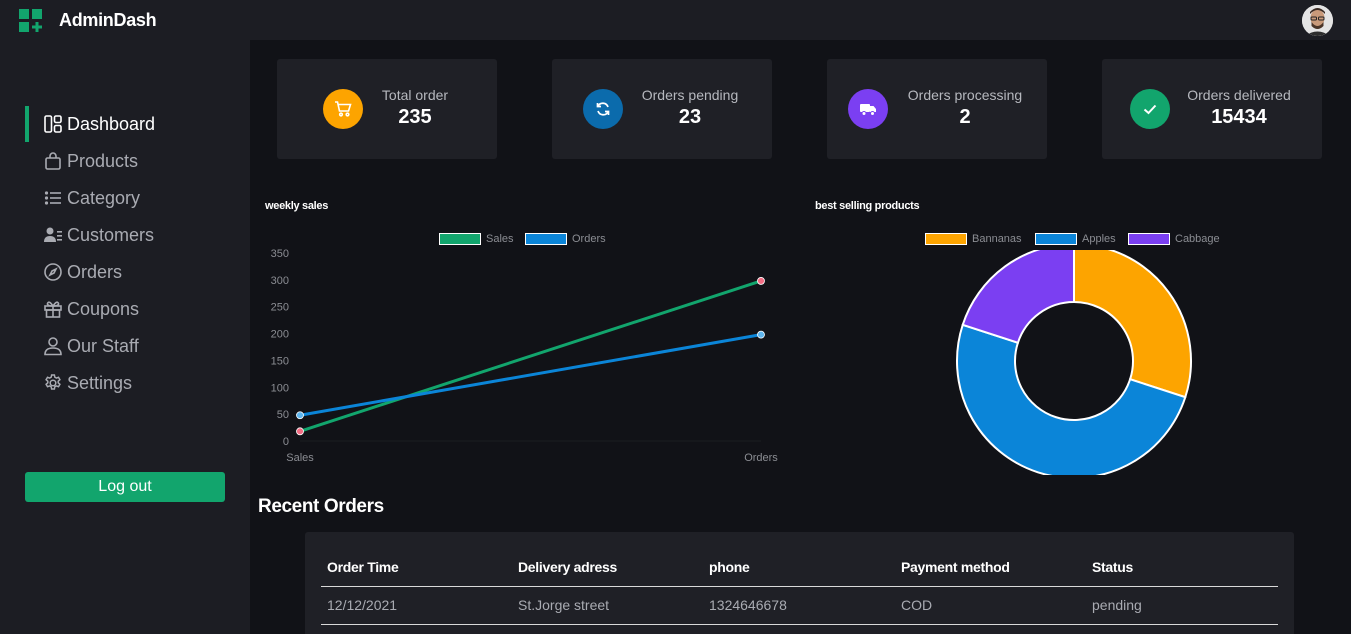 The width and height of the screenshot is (1351, 634). What do you see at coordinates (997, 239) in the screenshot?
I see `legend-label-bannanas: Bannanas` at bounding box center [997, 239].